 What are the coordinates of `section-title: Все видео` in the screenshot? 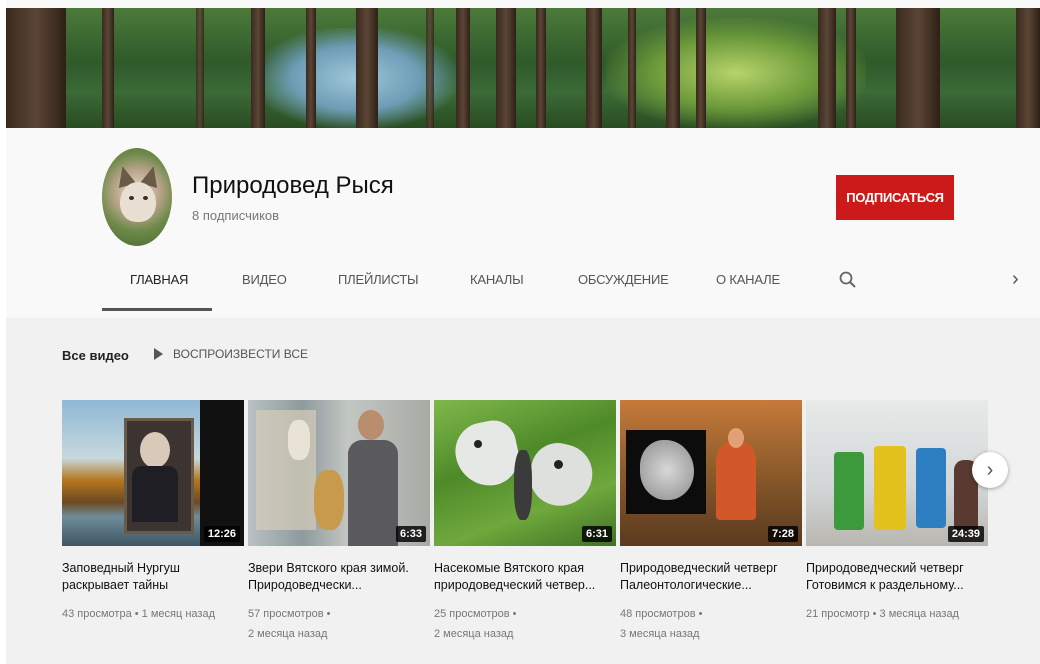 It's located at (95, 355).